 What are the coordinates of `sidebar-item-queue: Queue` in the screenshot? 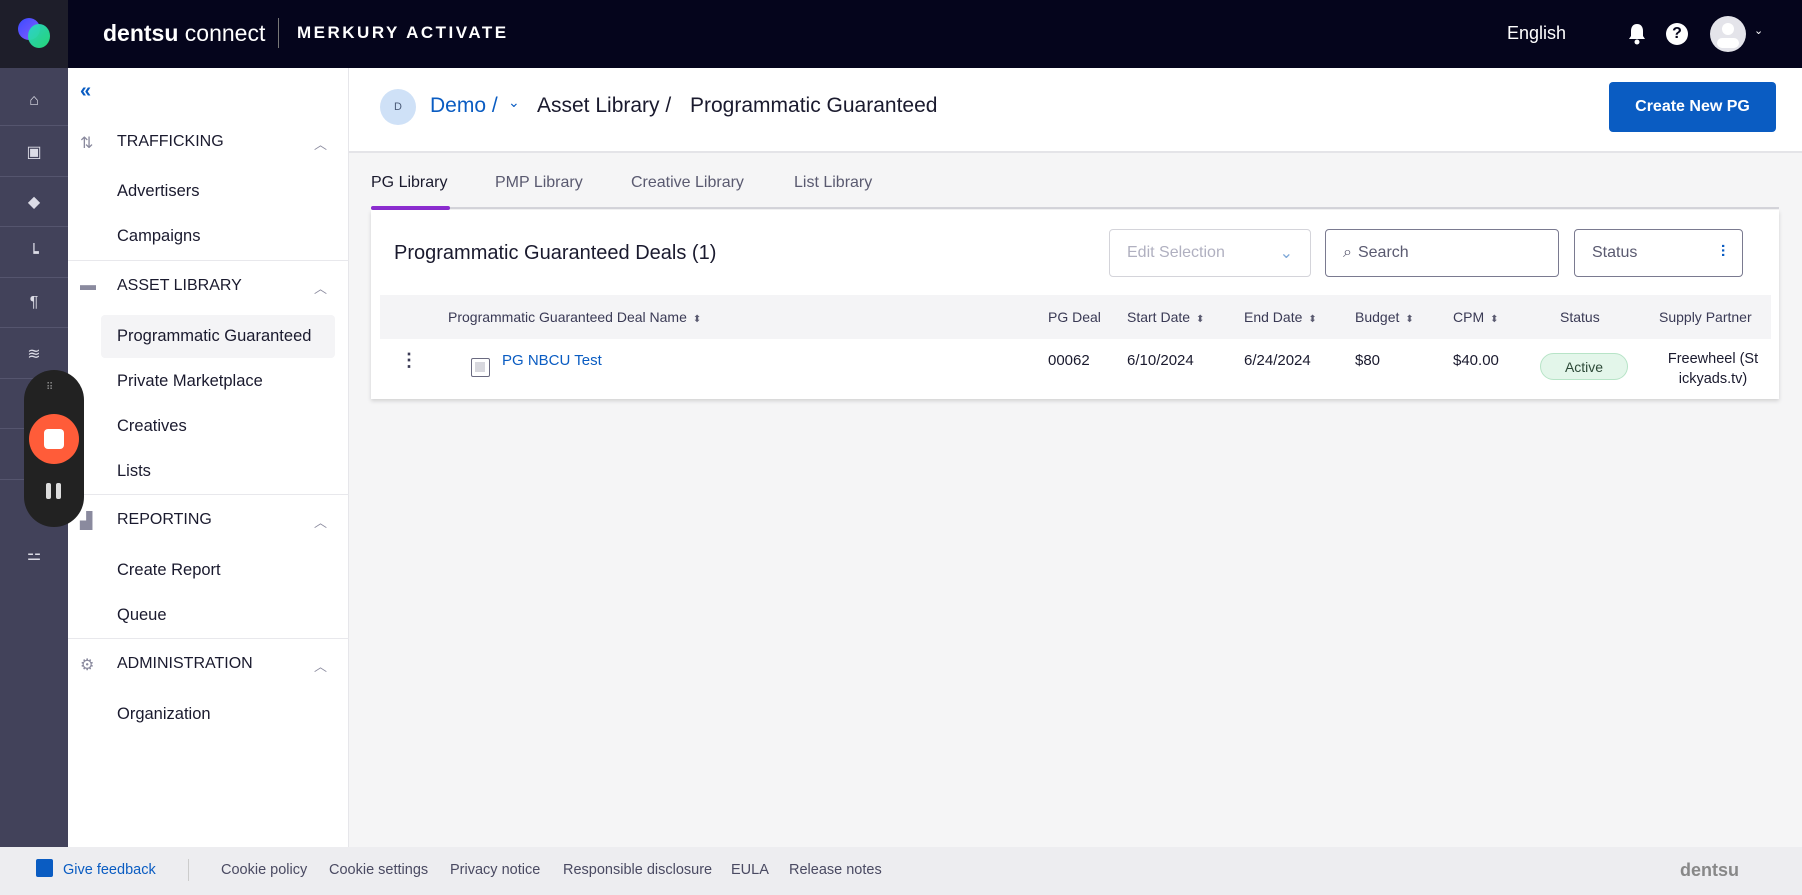 It's located at (142, 615).